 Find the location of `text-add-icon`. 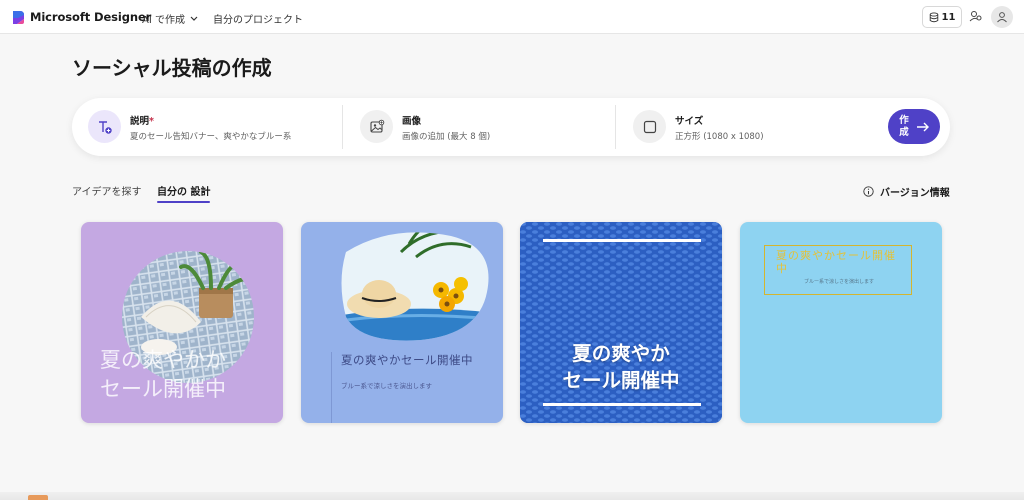

text-add-icon is located at coordinates (104, 126).